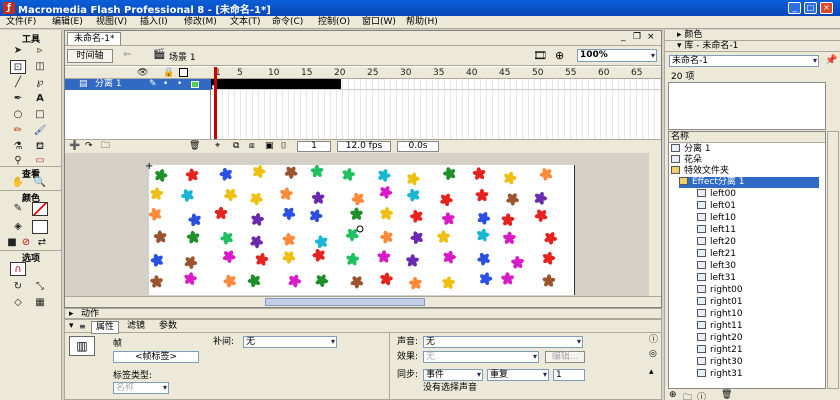 Image resolution: width=840 pixels, height=400 pixels. Describe the element at coordinates (18, 183) in the screenshot. I see `hand-tool-icon: ✋` at that location.